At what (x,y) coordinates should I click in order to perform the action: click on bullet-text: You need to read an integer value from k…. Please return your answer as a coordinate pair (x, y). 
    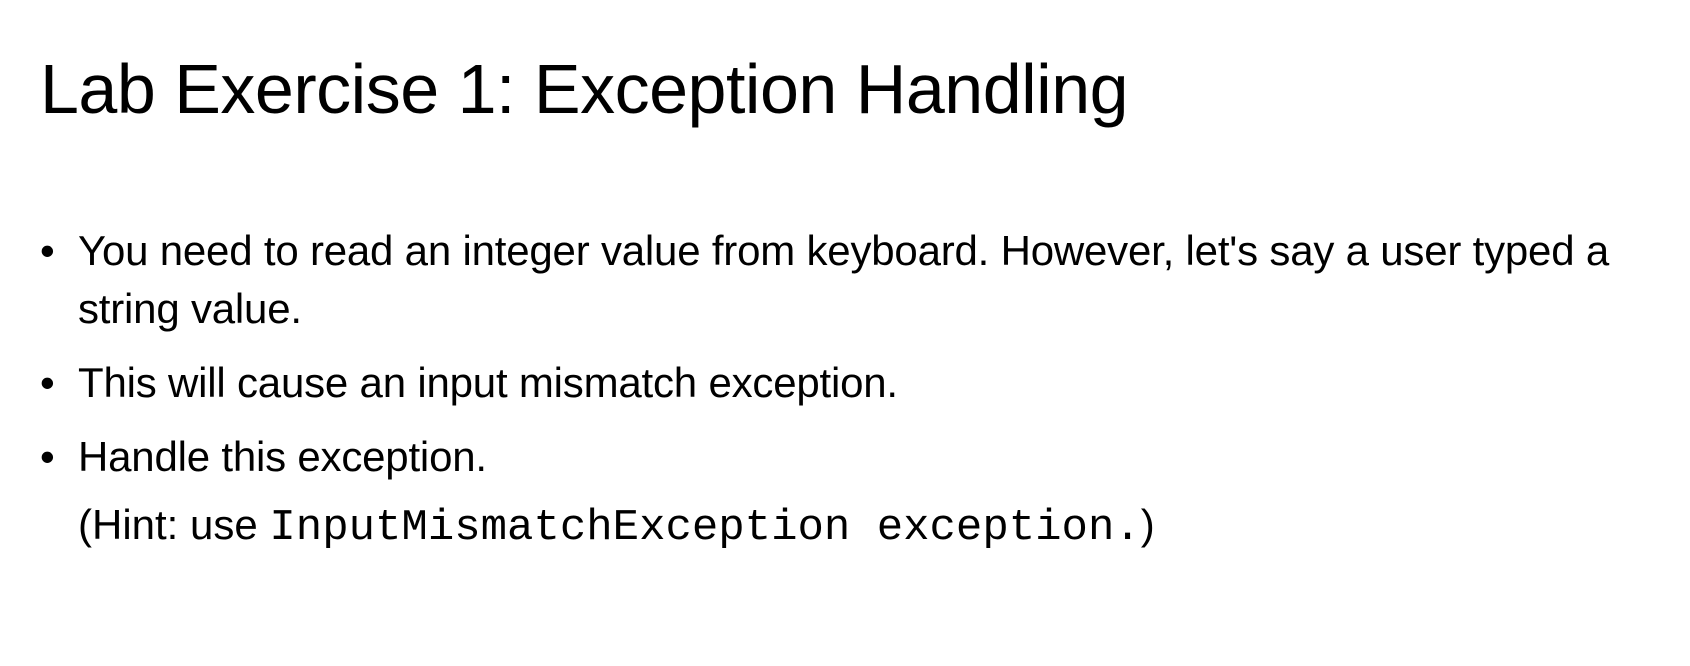
    Looking at the image, I should click on (843, 279).